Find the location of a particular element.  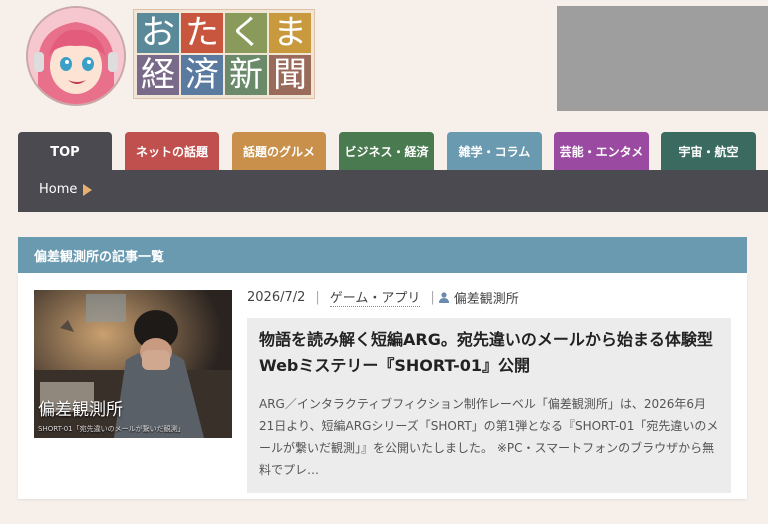

site-mascot-logo is located at coordinates (76, 56).